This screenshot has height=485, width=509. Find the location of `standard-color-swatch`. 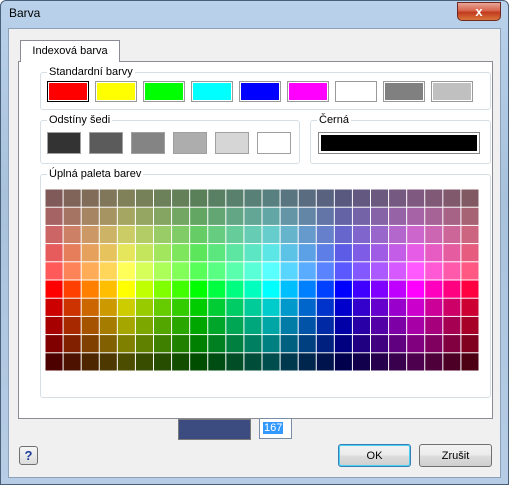

standard-color-swatch is located at coordinates (68, 91).